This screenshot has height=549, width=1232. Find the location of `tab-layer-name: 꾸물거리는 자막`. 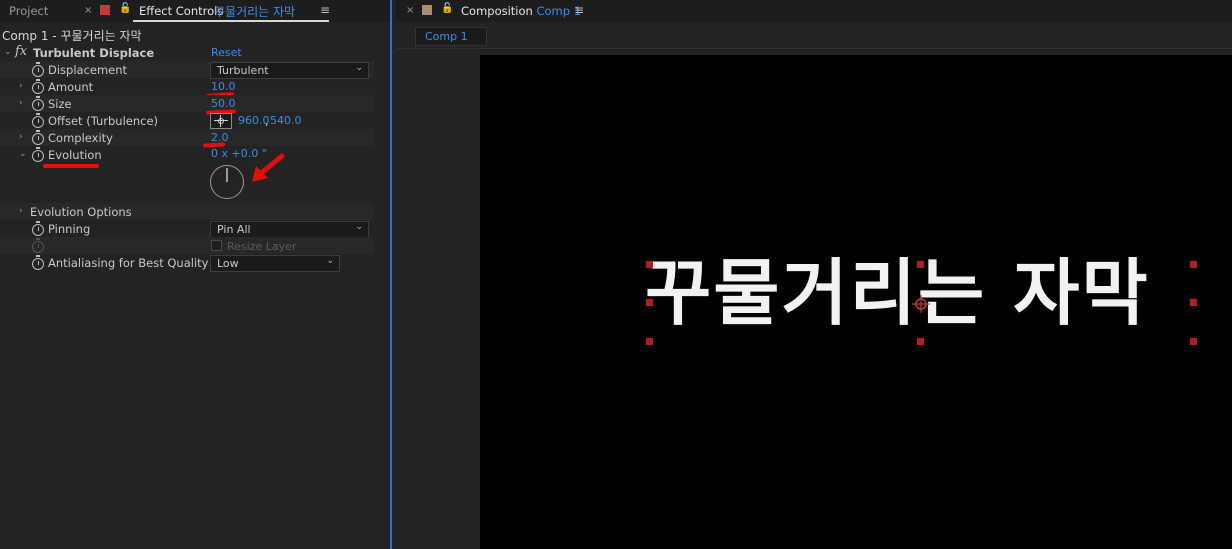

tab-layer-name: 꾸물거리는 자막 is located at coordinates (254, 11).